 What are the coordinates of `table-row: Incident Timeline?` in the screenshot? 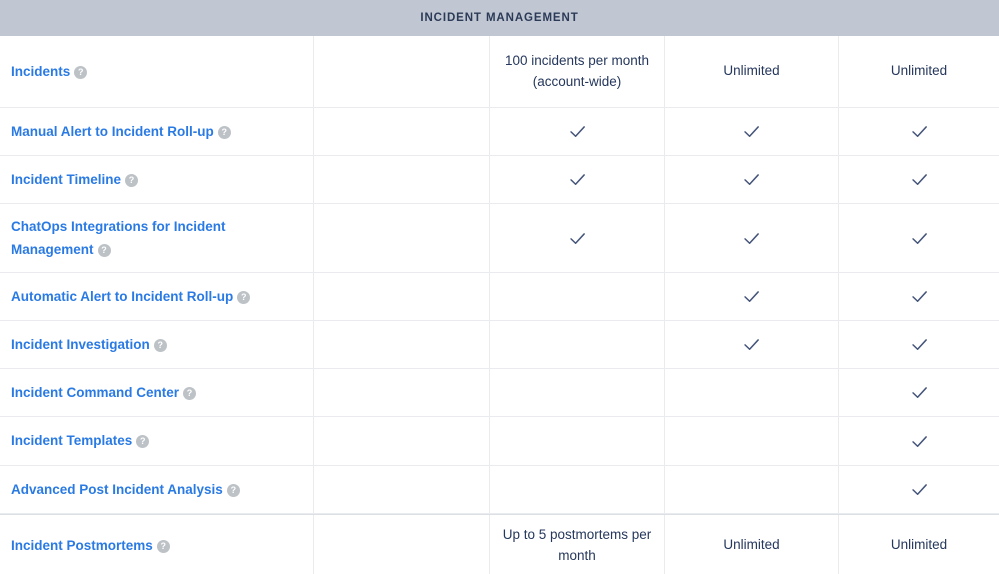 It's located at (499, 180).